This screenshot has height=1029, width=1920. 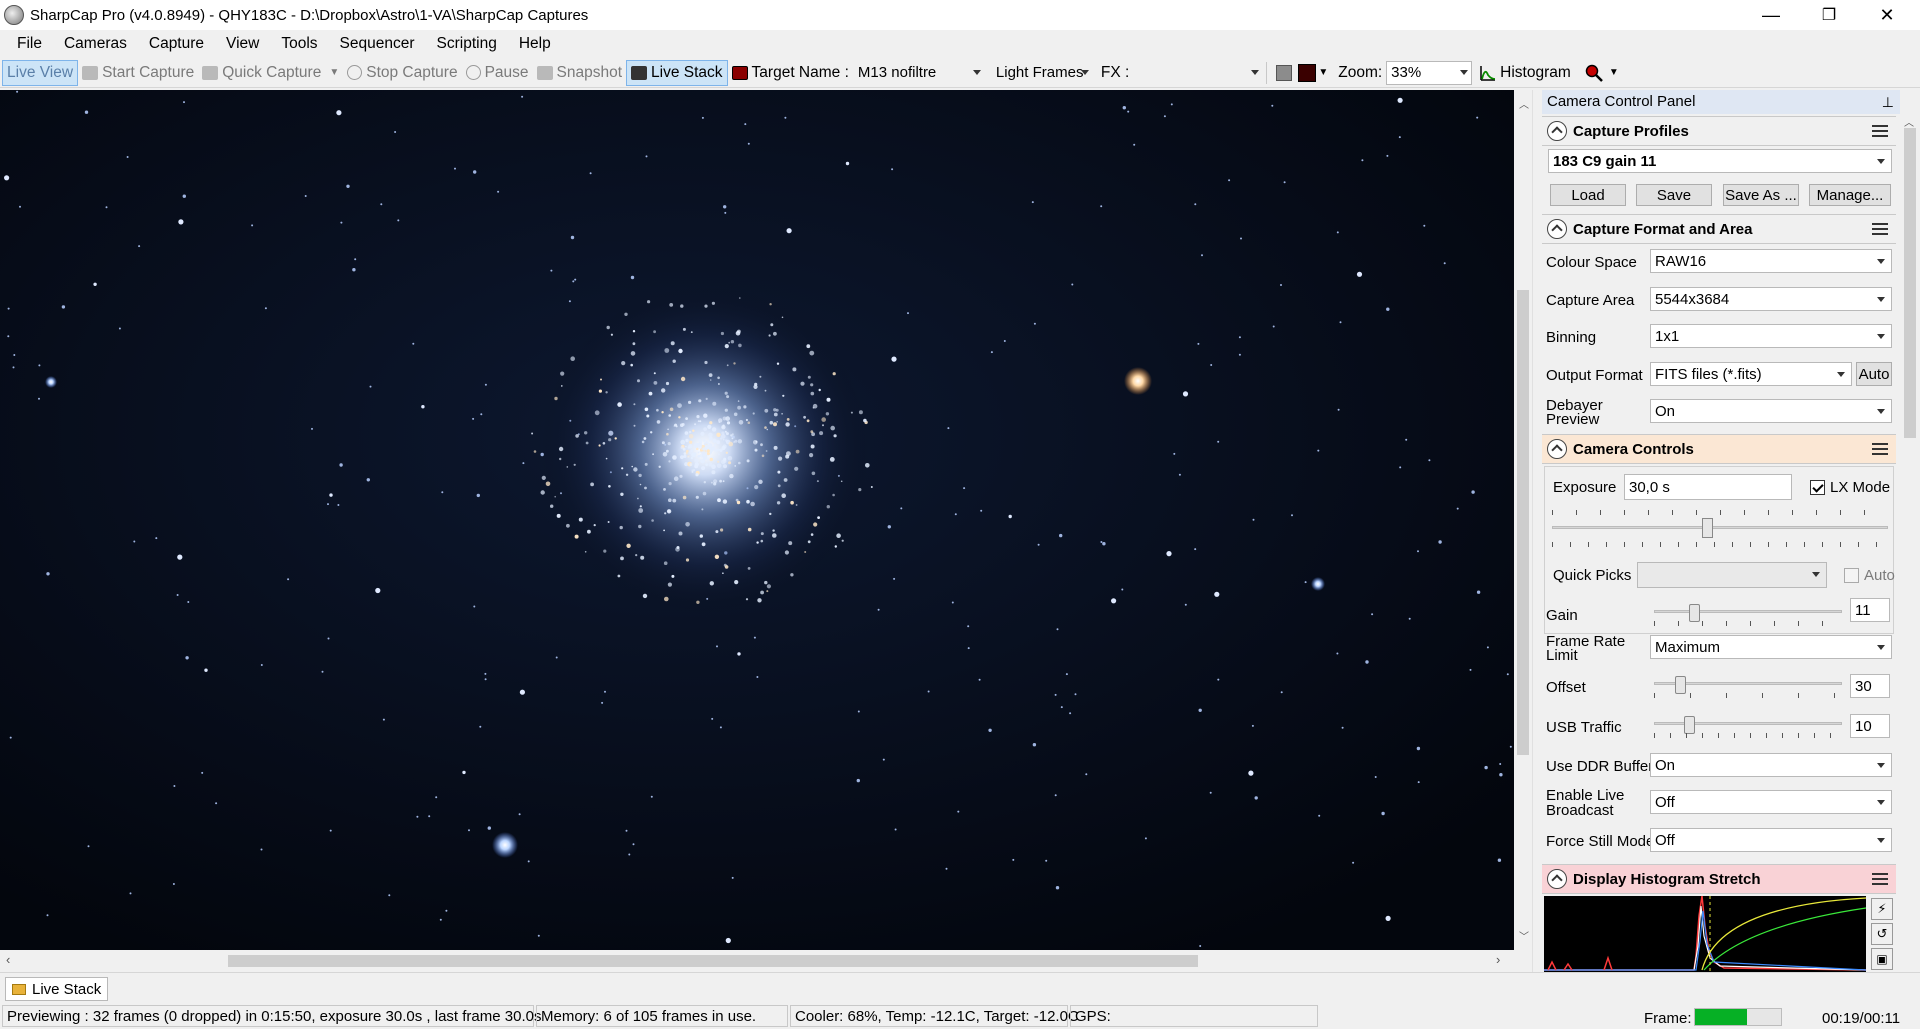 What do you see at coordinates (1537, 531) in the screenshot?
I see `panel-splitter` at bounding box center [1537, 531].